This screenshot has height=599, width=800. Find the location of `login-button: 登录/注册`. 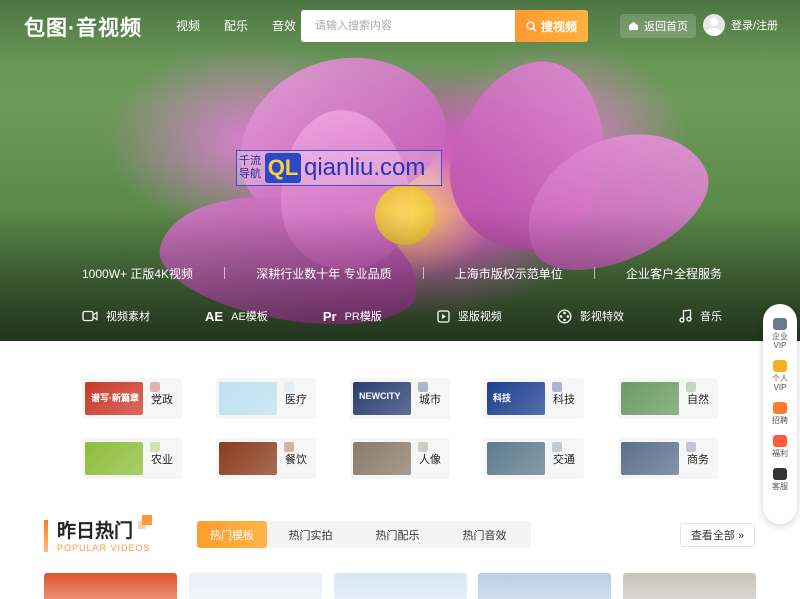

login-button: 登录/注册 is located at coordinates (740, 25).